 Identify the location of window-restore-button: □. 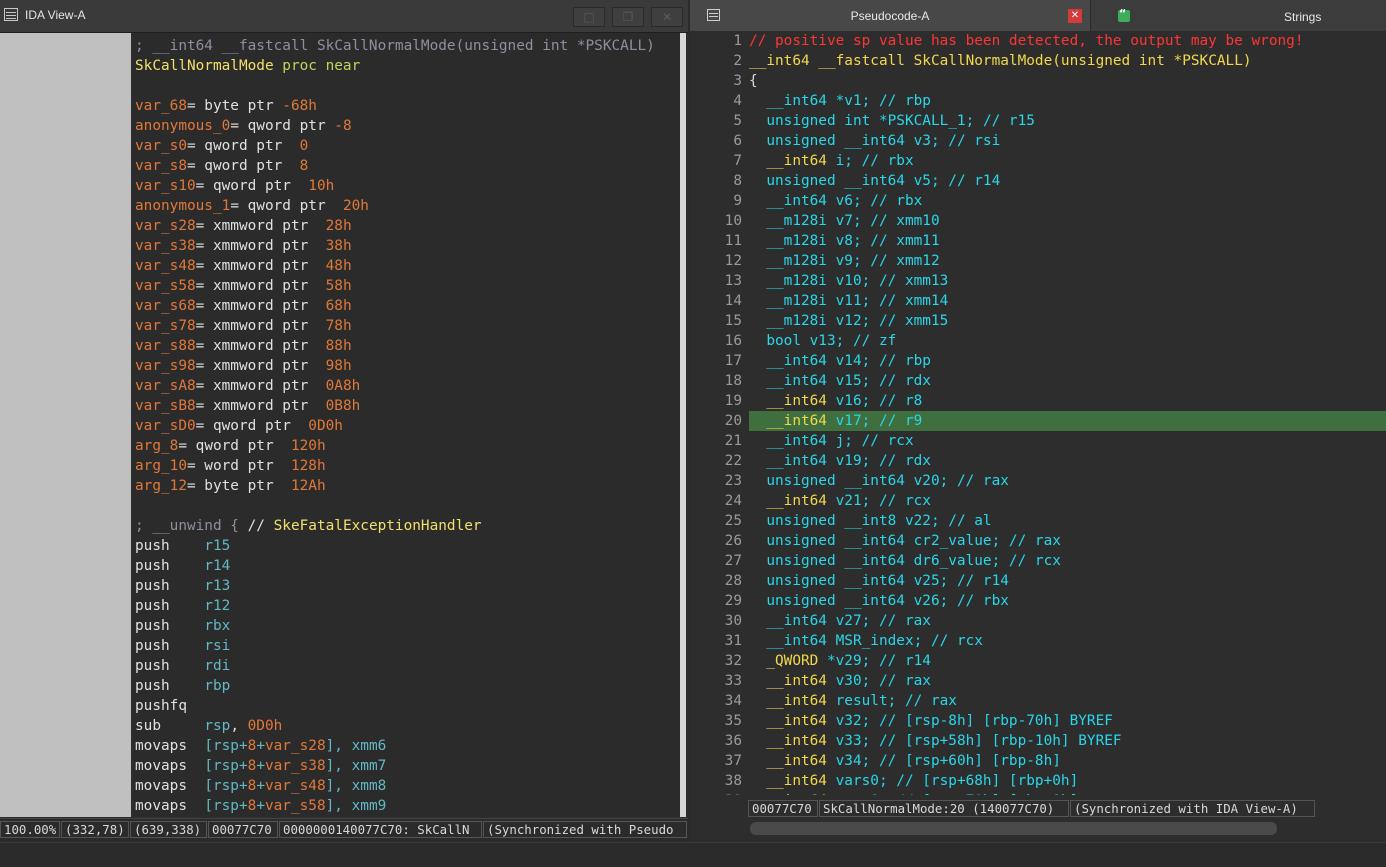
(589, 17).